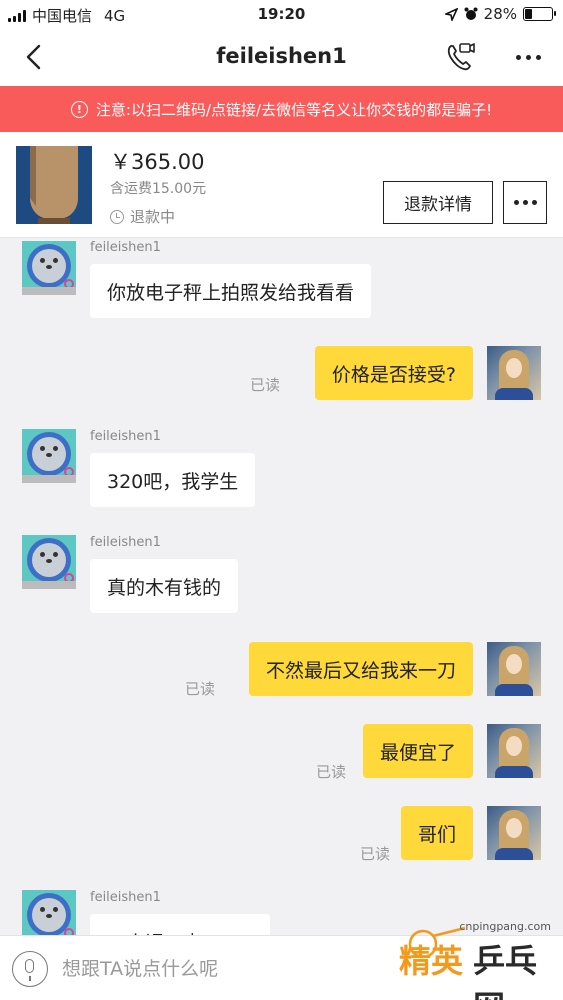 The height and width of the screenshot is (1000, 563). I want to click on order-state: 退款中, so click(142, 216).